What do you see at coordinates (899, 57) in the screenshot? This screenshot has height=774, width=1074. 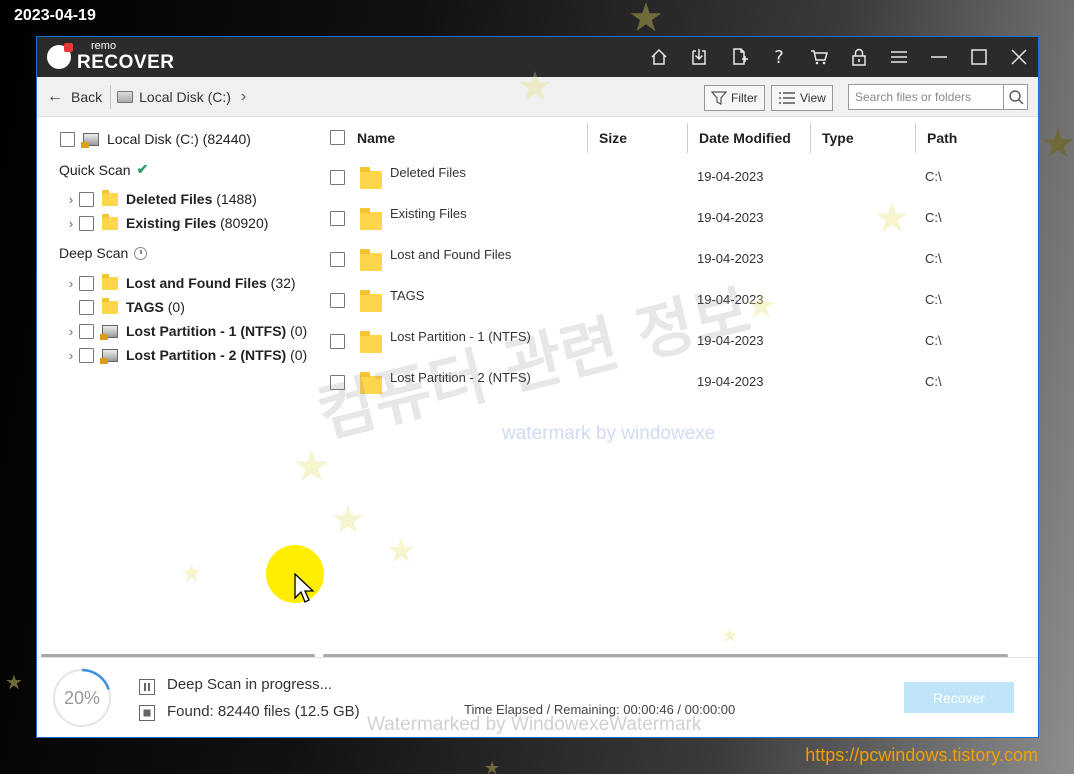 I see `menu-icon` at bounding box center [899, 57].